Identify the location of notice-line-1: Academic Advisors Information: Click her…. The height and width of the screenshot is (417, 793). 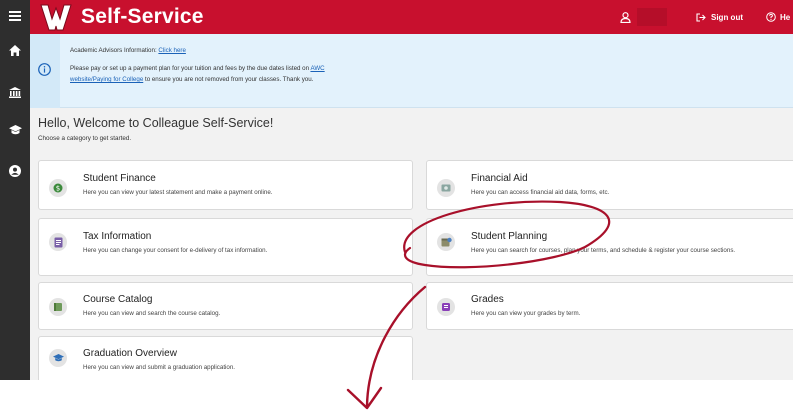
(330, 50).